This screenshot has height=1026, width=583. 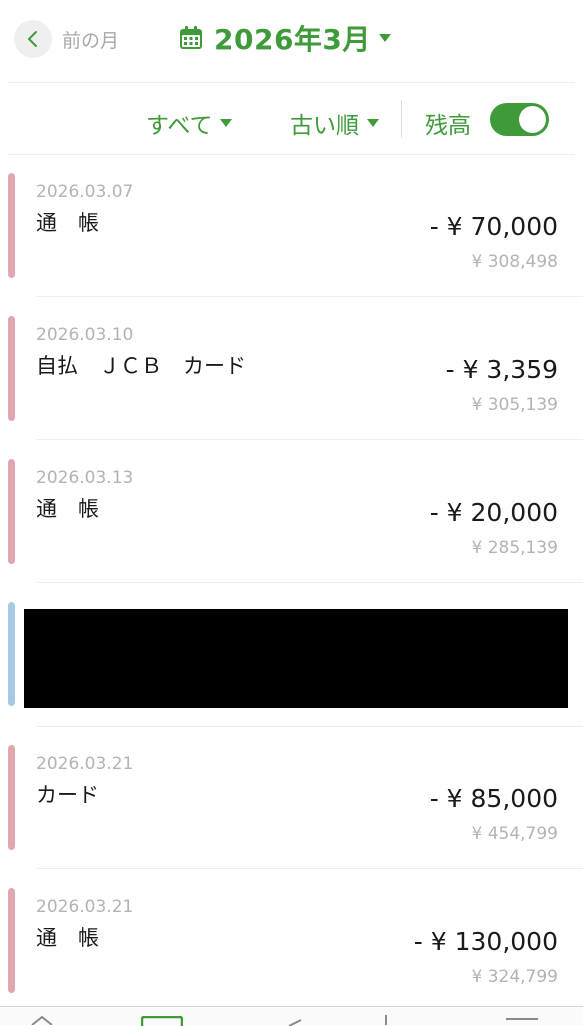 I want to click on transaction-amount: - ¥ 3,359, so click(x=501, y=369).